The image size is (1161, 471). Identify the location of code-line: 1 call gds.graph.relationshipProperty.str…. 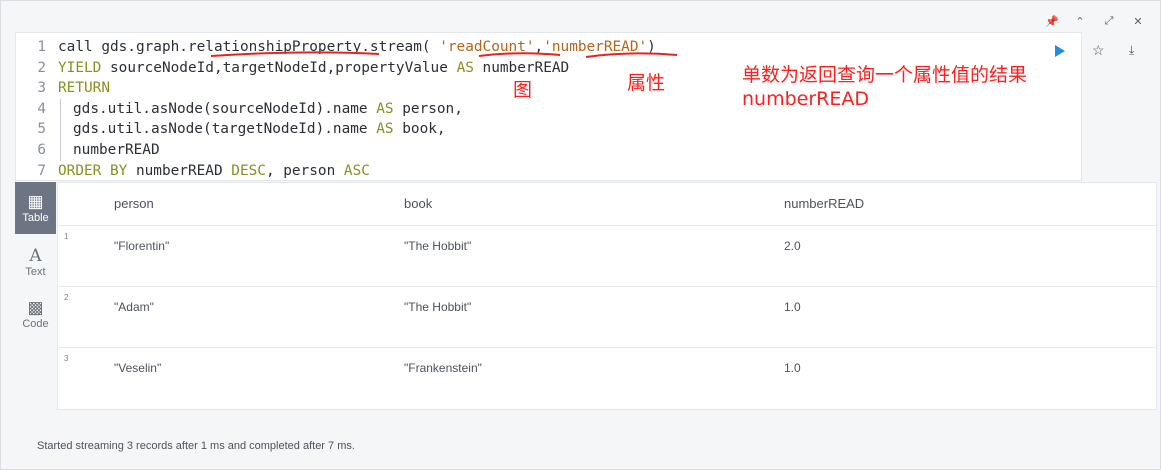
(336, 47).